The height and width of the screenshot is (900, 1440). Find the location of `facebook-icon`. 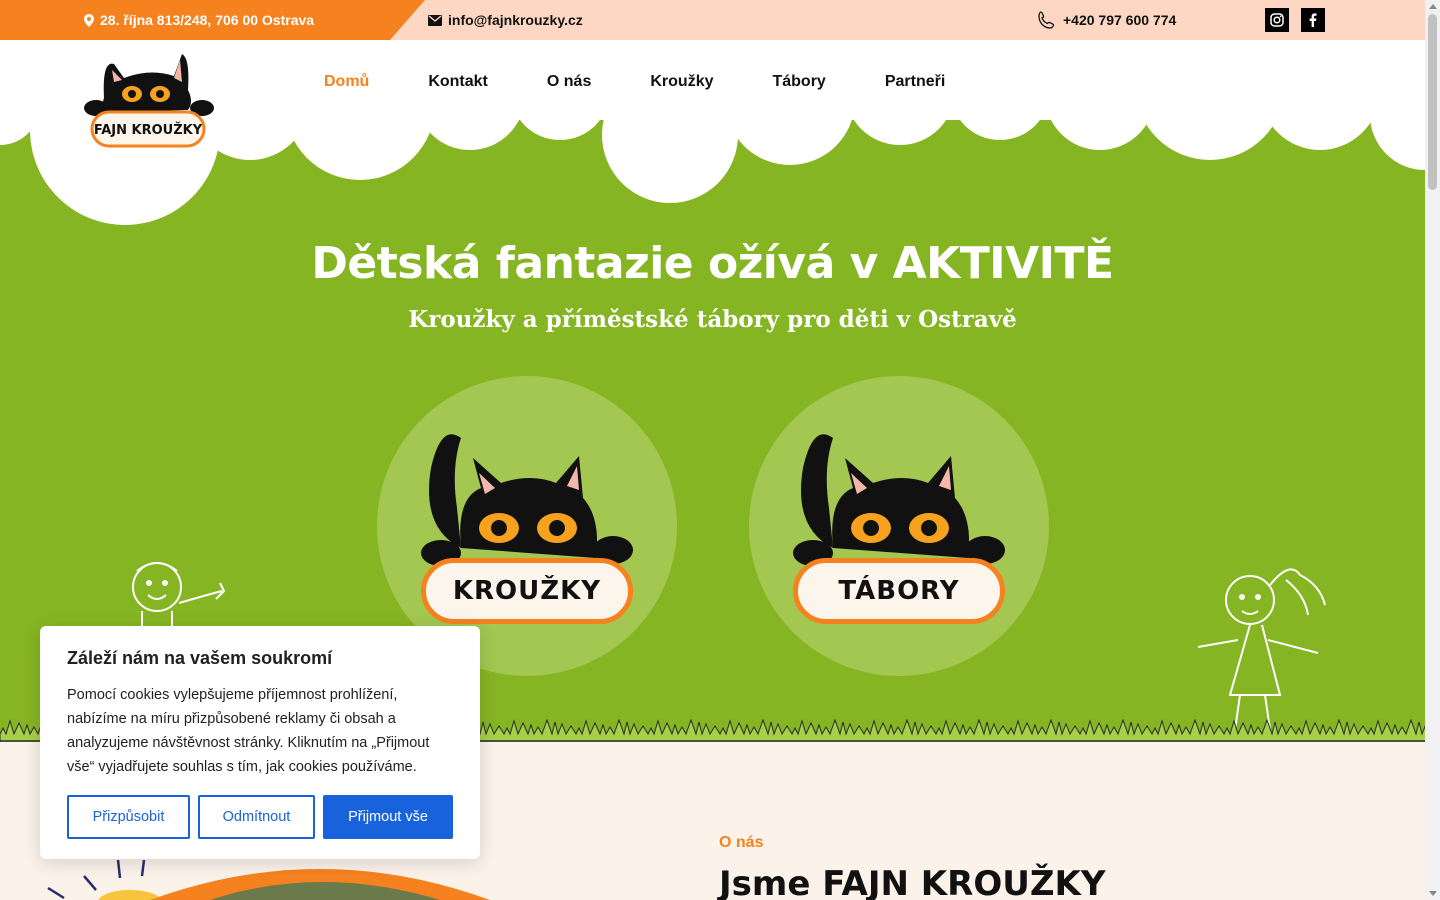

facebook-icon is located at coordinates (1313, 20).